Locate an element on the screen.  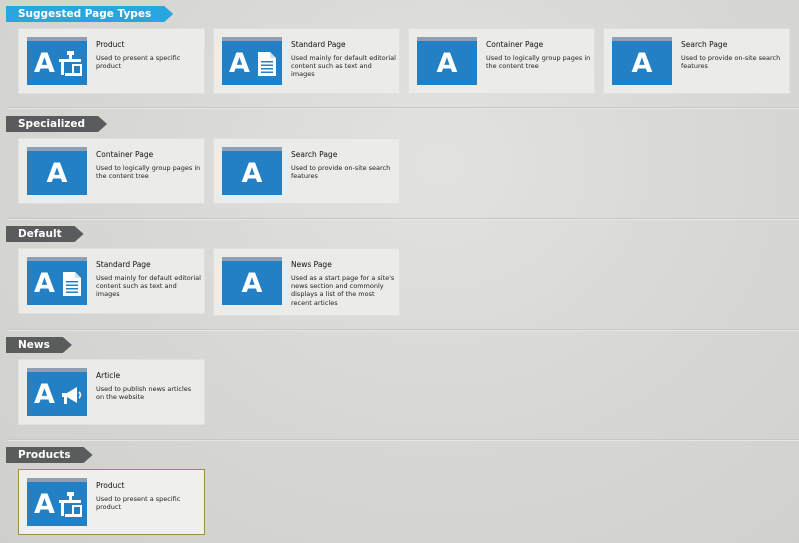
section-tag: Specialized is located at coordinates (56, 124).